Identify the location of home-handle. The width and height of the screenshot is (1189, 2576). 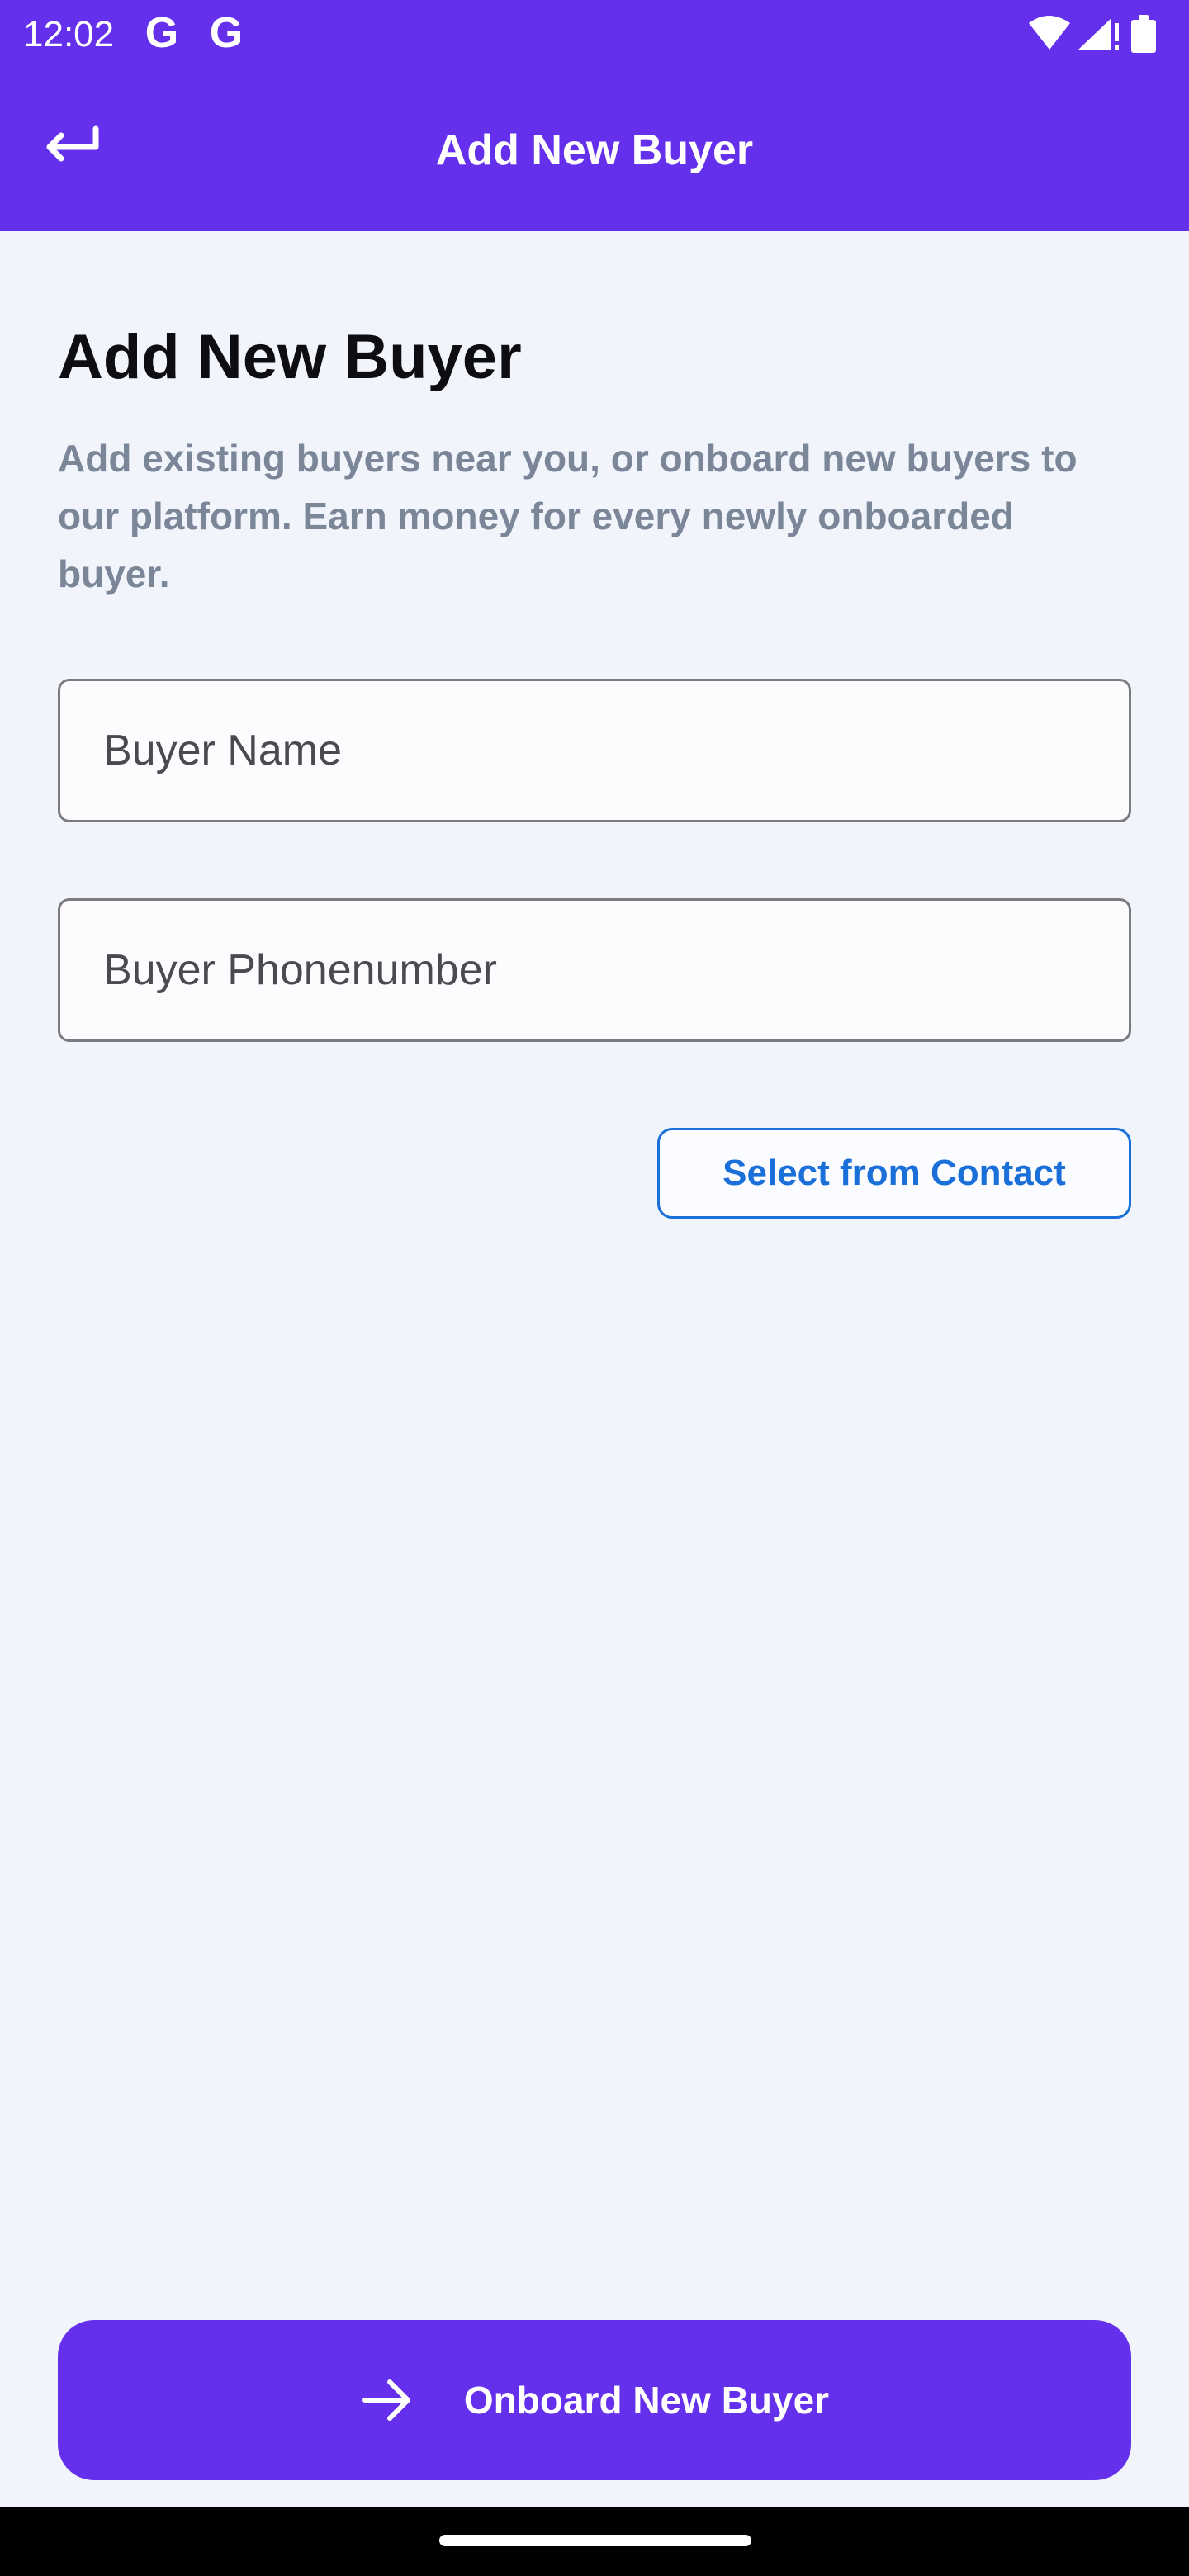
(595, 2540).